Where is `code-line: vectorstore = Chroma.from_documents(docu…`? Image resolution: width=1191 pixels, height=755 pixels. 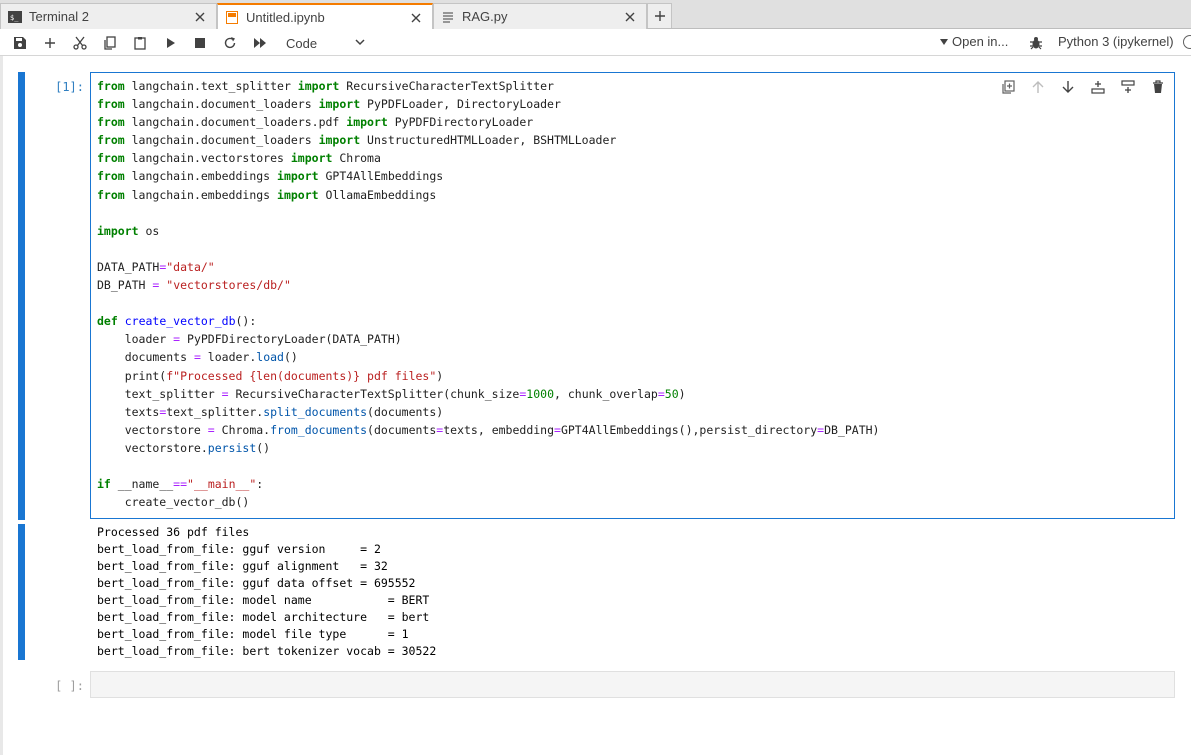
code-line: vectorstore = Chroma.from_documents(docu… is located at coordinates (488, 429).